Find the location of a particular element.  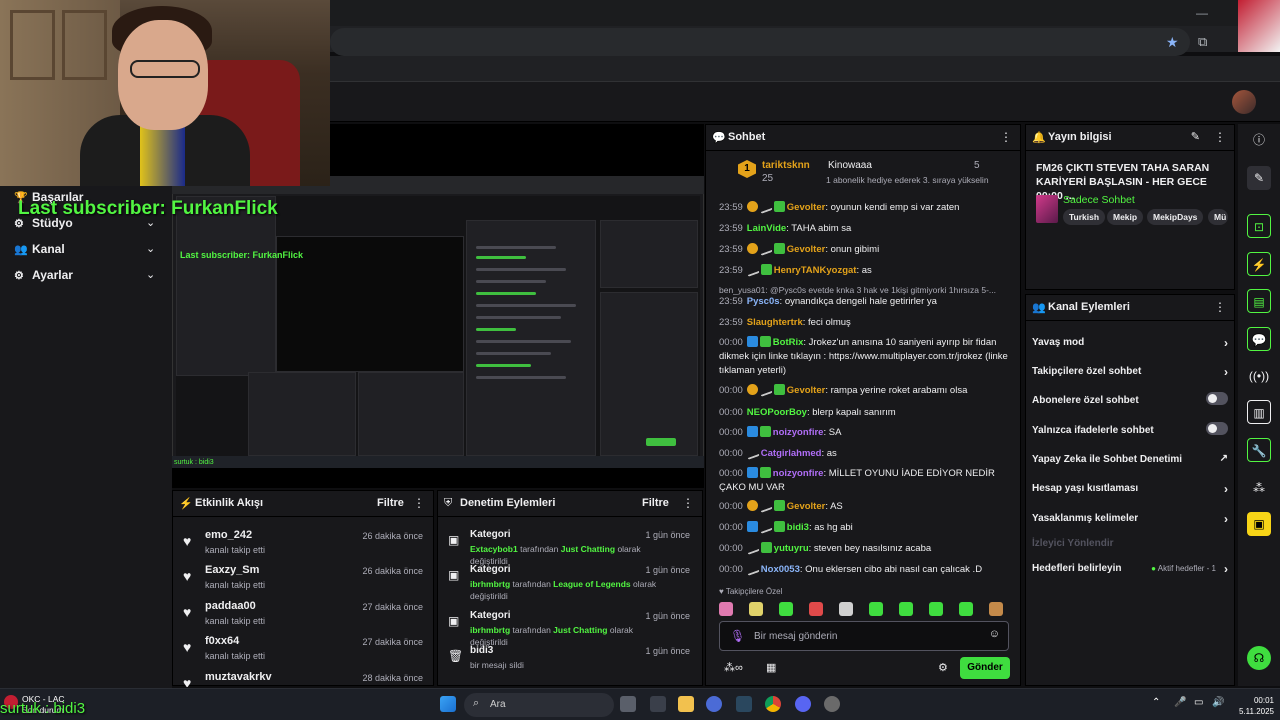

microphone-icon: 🎙 is located at coordinates (737, 636).